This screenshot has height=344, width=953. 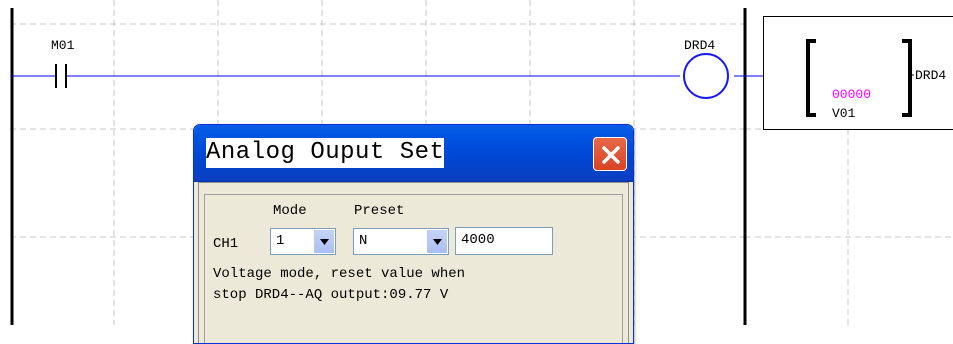 I want to click on preset-header: Preset, so click(x=379, y=211).